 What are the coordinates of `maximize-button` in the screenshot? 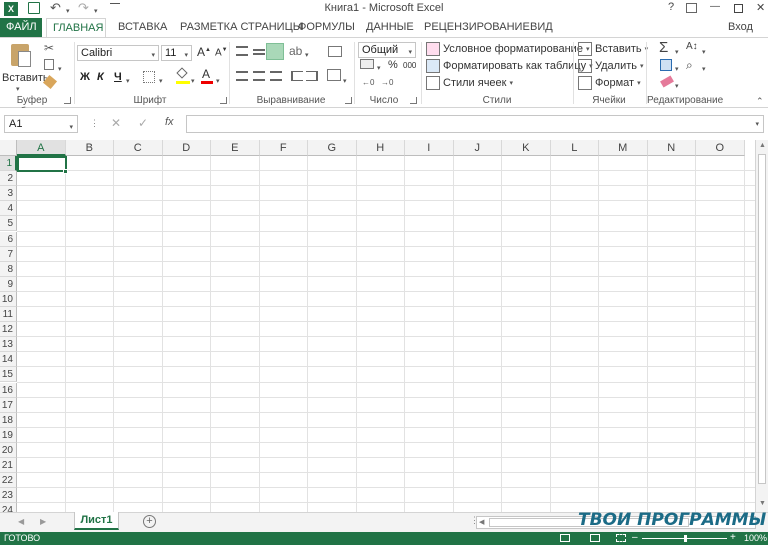 It's located at (738, 8).